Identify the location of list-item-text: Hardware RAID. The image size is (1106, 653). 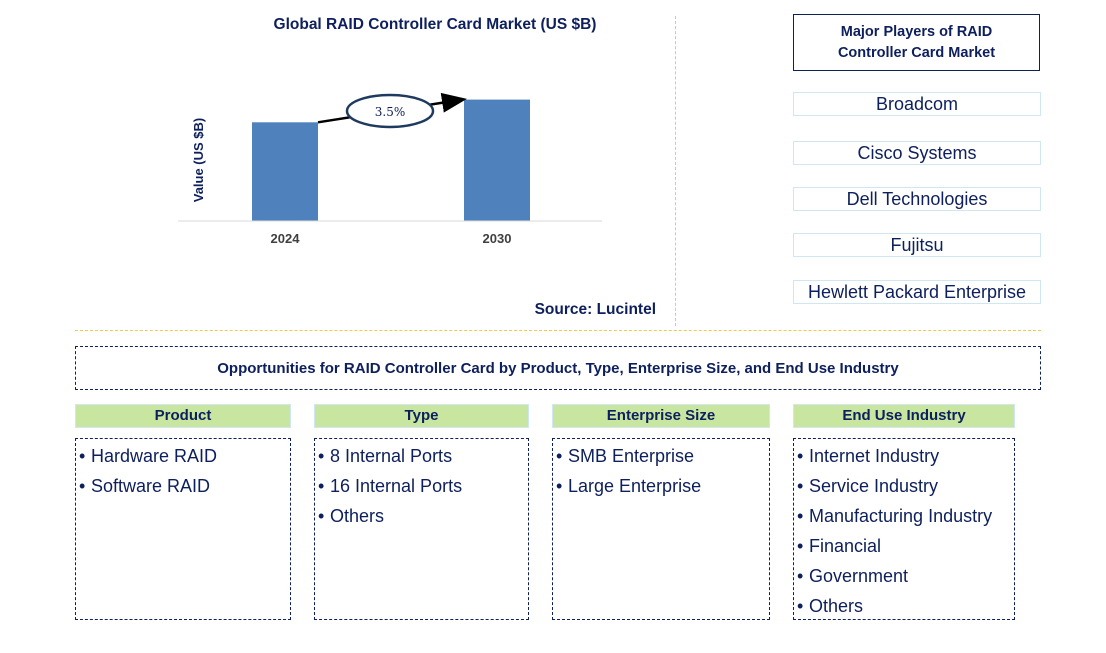
(154, 456).